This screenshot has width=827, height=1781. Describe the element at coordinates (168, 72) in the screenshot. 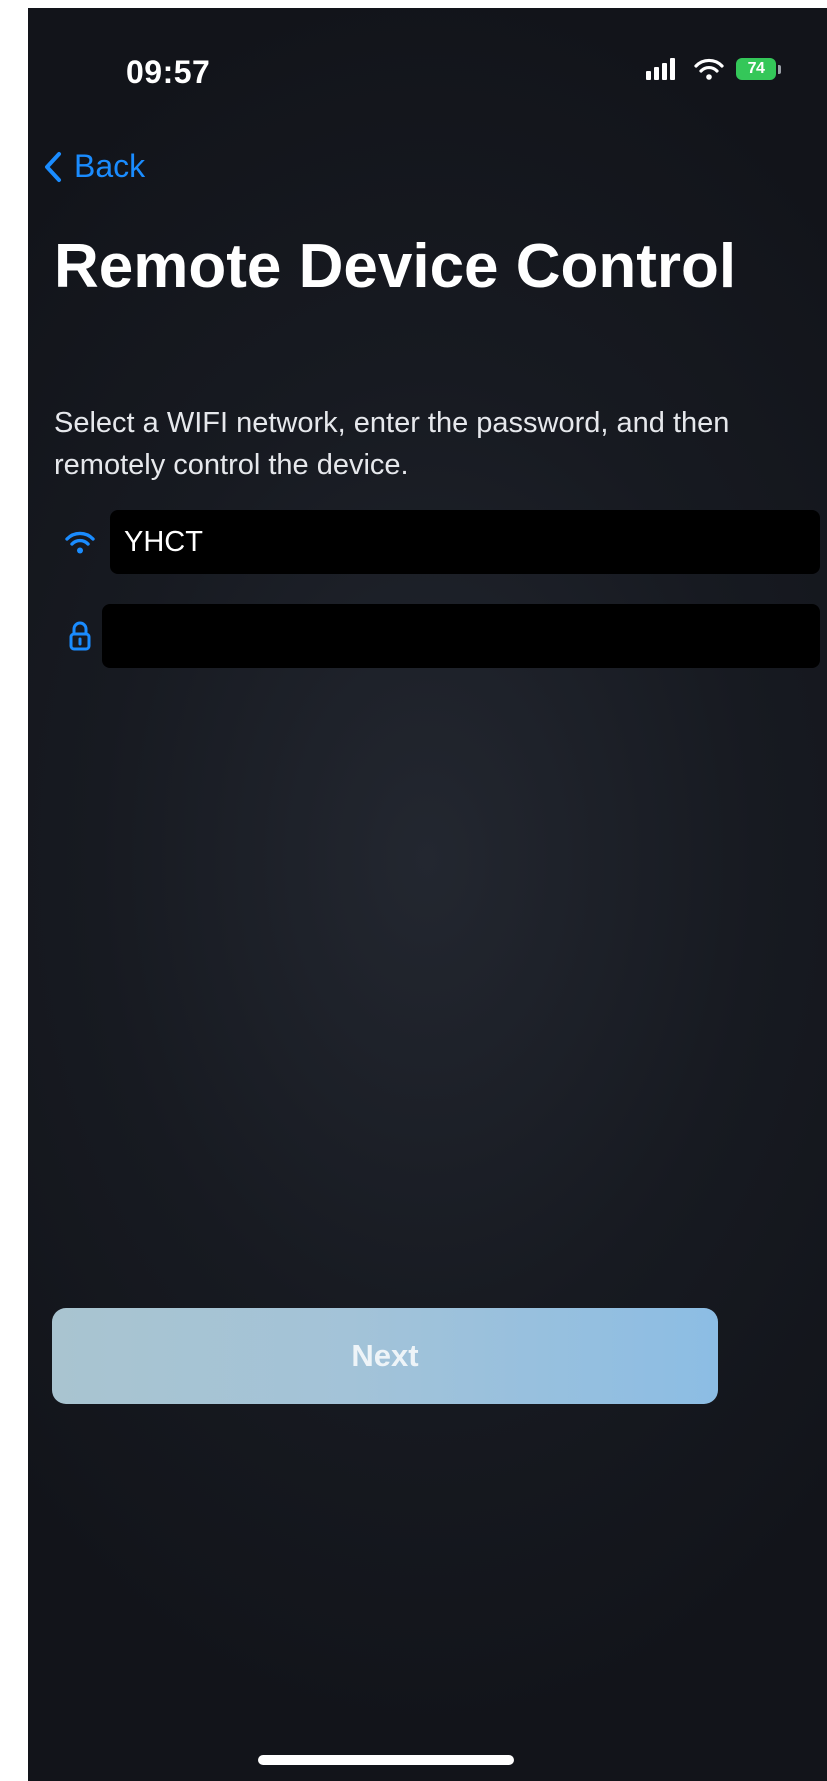

I see `status-time: 09:57` at that location.